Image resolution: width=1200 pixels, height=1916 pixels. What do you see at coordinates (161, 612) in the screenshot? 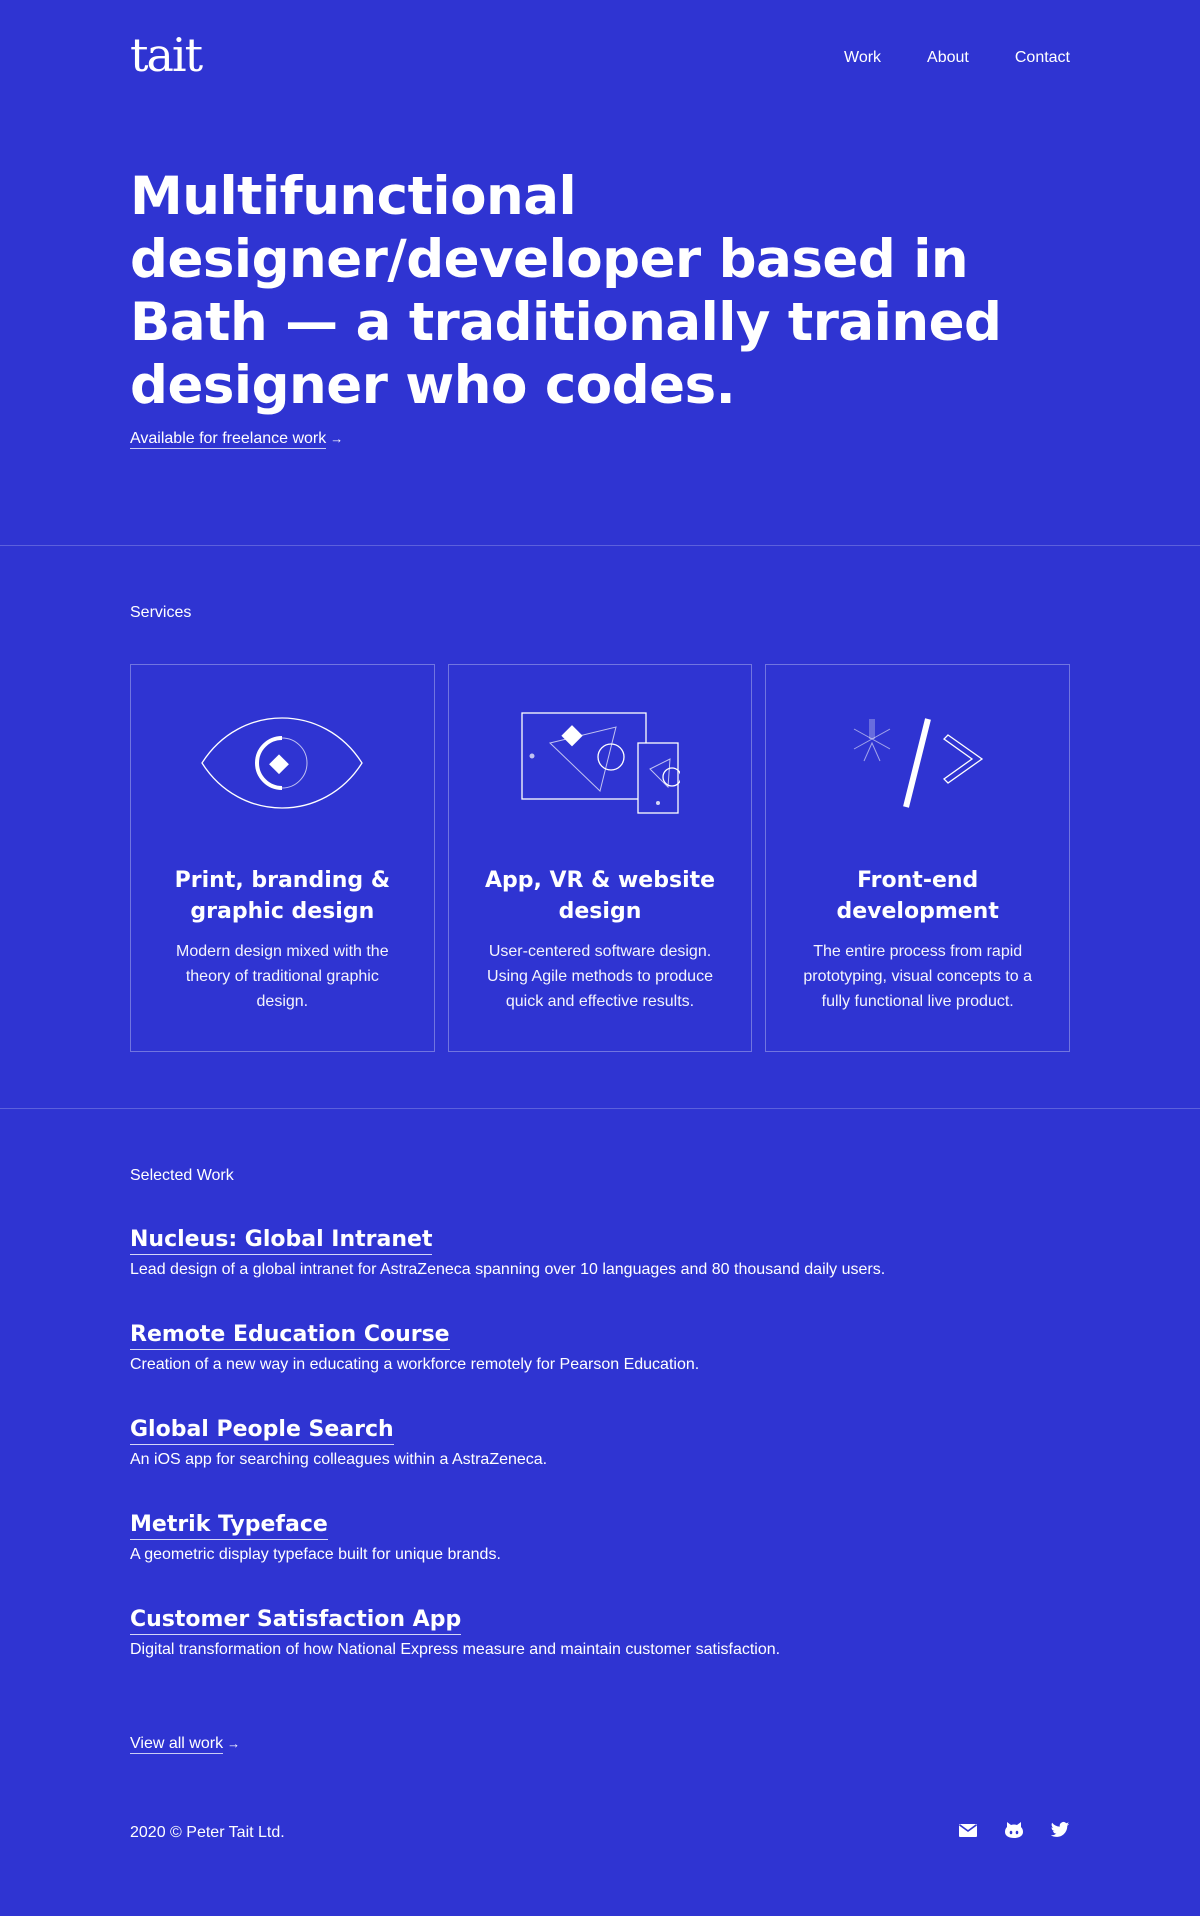
I see `services-label: Services` at bounding box center [161, 612].